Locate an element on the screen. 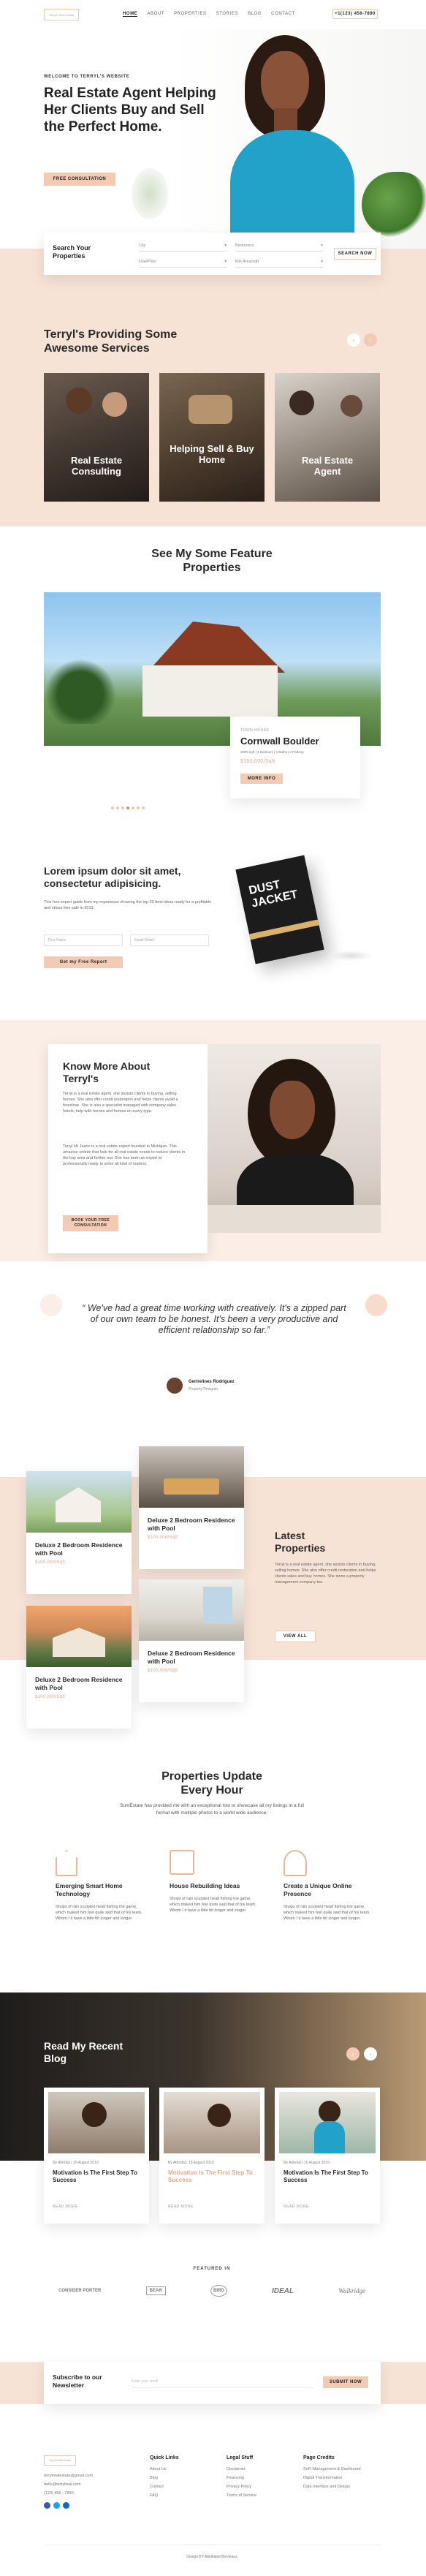 This screenshot has height=2576, width=426. facebook-icon is located at coordinates (47, 2505).